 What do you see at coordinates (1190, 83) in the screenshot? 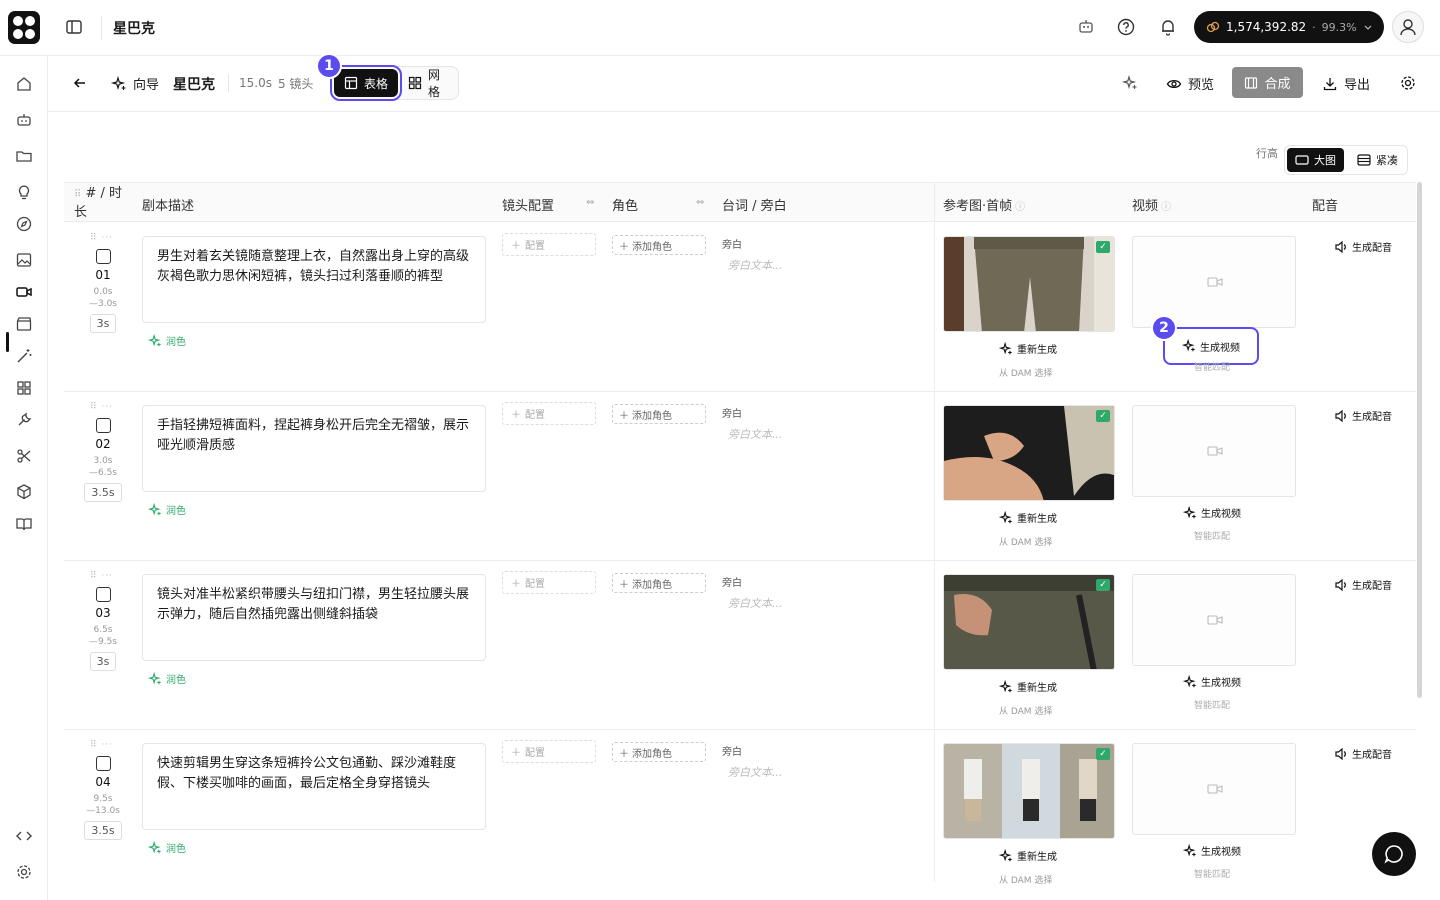
I see `preview-button: 预览` at bounding box center [1190, 83].